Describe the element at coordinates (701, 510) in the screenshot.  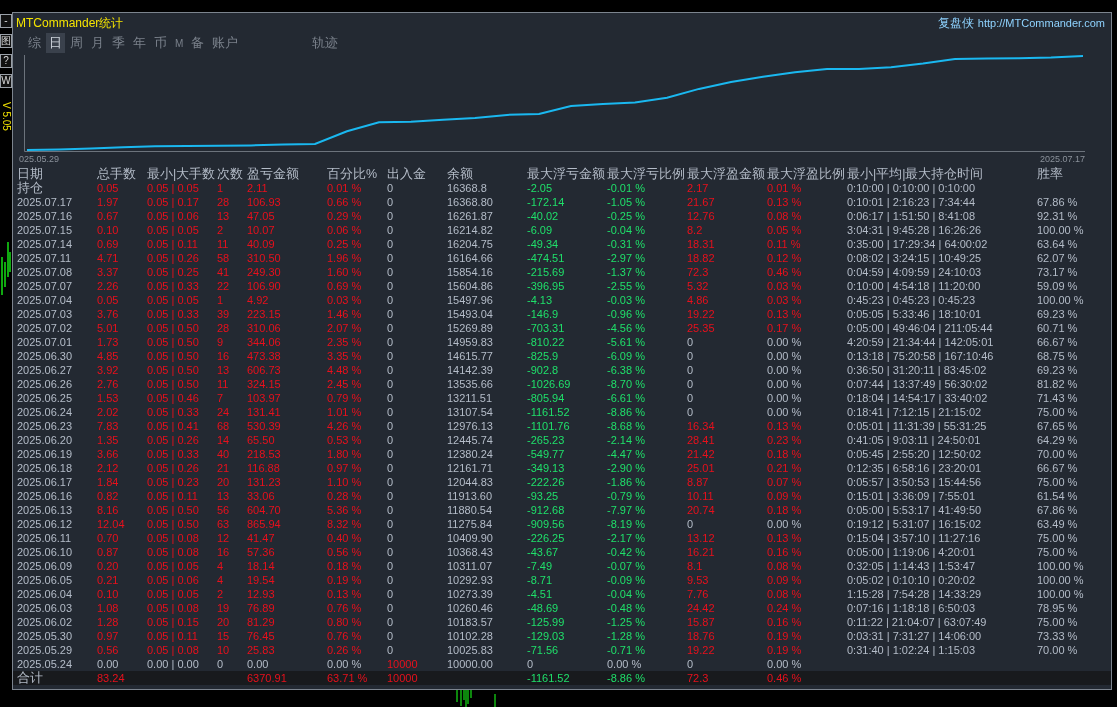
I see `table-cell: 20.74` at that location.